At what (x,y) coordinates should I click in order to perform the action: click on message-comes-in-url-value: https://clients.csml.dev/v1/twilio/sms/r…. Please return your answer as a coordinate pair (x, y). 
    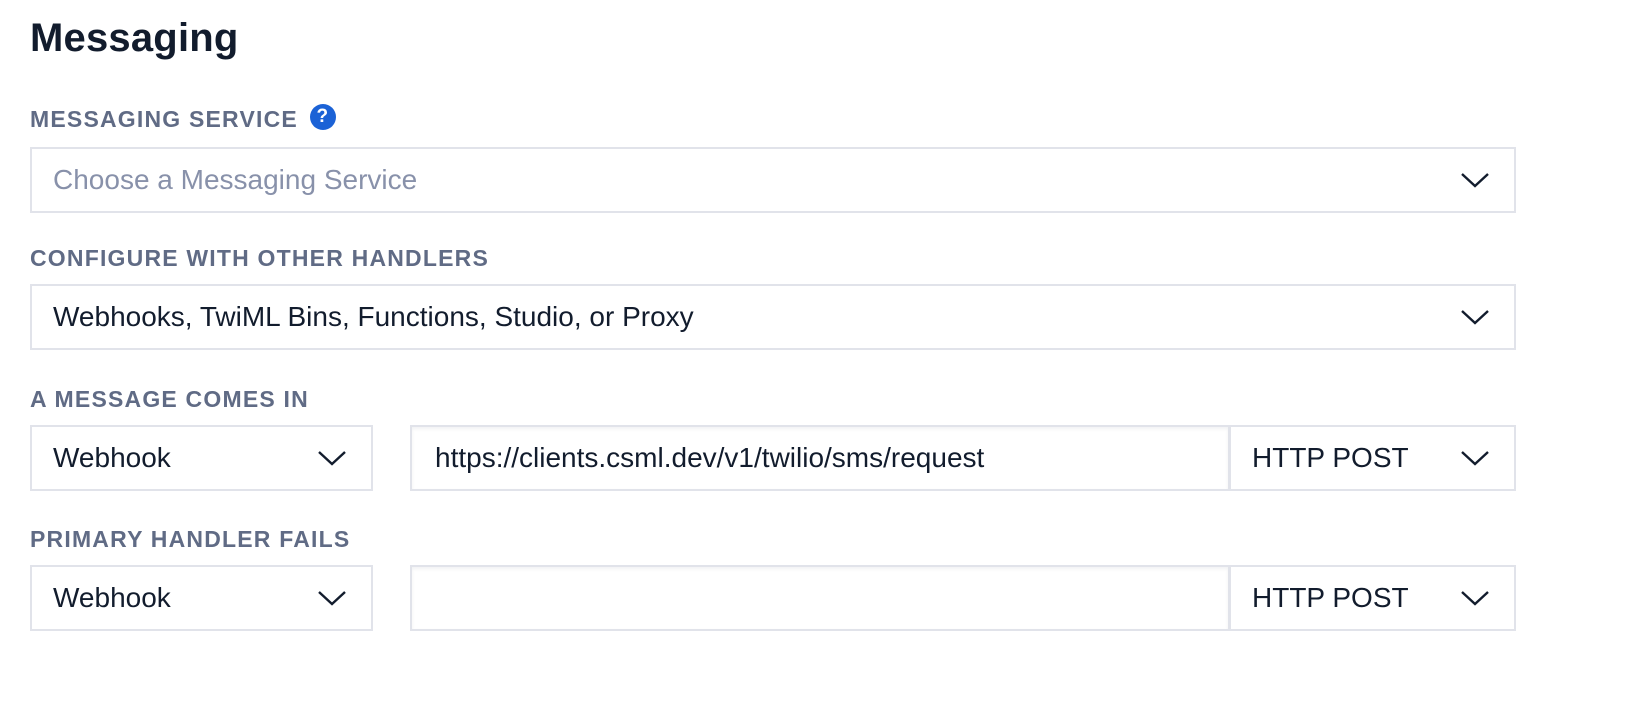
    Looking at the image, I should click on (710, 457).